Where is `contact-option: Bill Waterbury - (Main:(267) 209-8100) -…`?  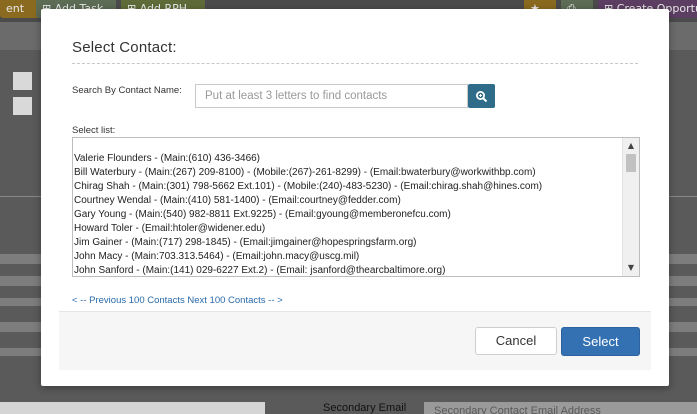
contact-option: Bill Waterbury - (Main:(267) 209-8100) -… is located at coordinates (347, 173).